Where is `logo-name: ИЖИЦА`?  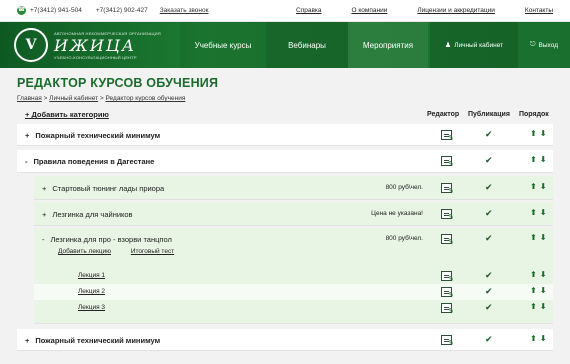 logo-name: ИЖИЦА is located at coordinates (95, 45).